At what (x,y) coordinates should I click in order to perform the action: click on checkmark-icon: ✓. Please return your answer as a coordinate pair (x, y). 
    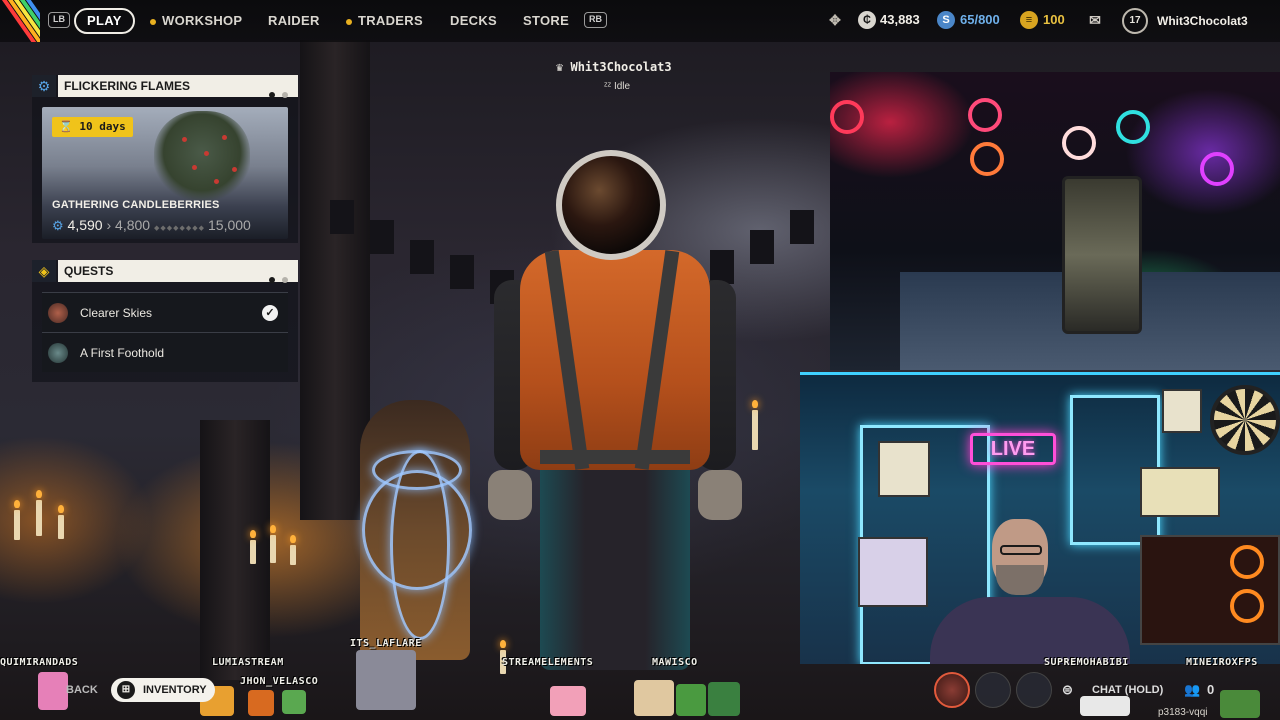
    Looking at the image, I should click on (270, 313).